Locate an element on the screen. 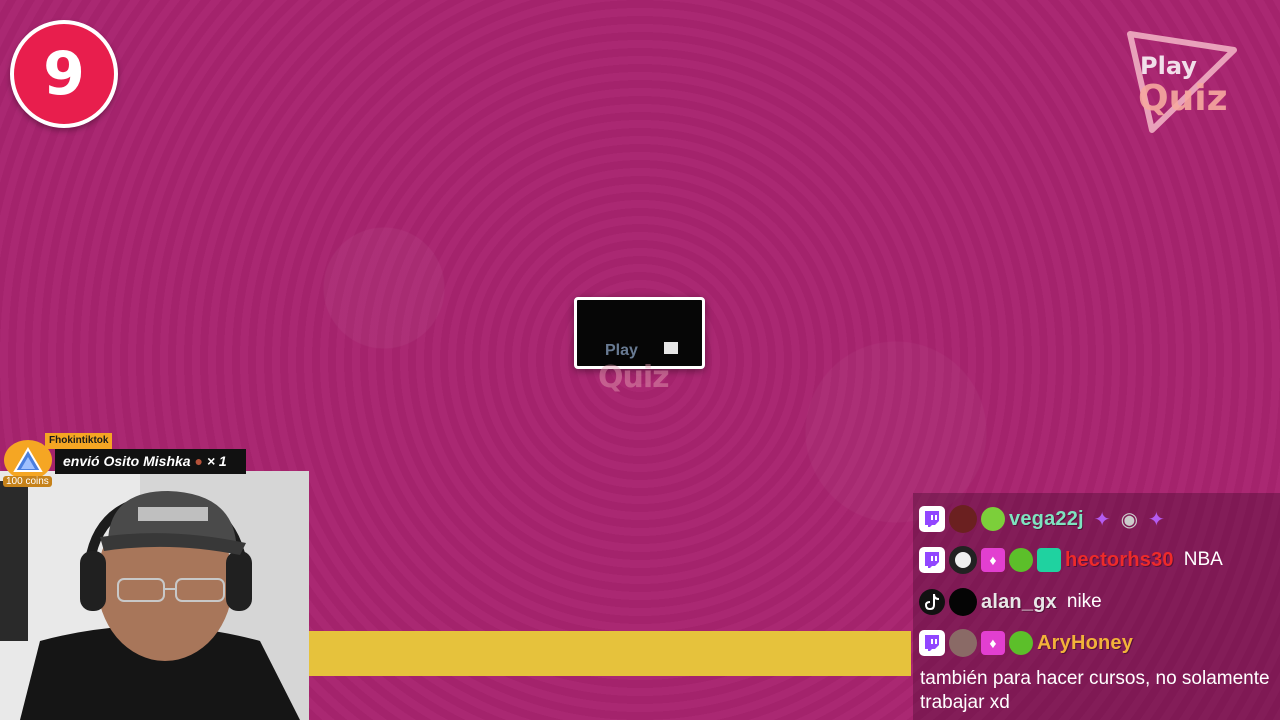 This screenshot has width=1280, height=720. gift-count: × 1 is located at coordinates (216, 461).